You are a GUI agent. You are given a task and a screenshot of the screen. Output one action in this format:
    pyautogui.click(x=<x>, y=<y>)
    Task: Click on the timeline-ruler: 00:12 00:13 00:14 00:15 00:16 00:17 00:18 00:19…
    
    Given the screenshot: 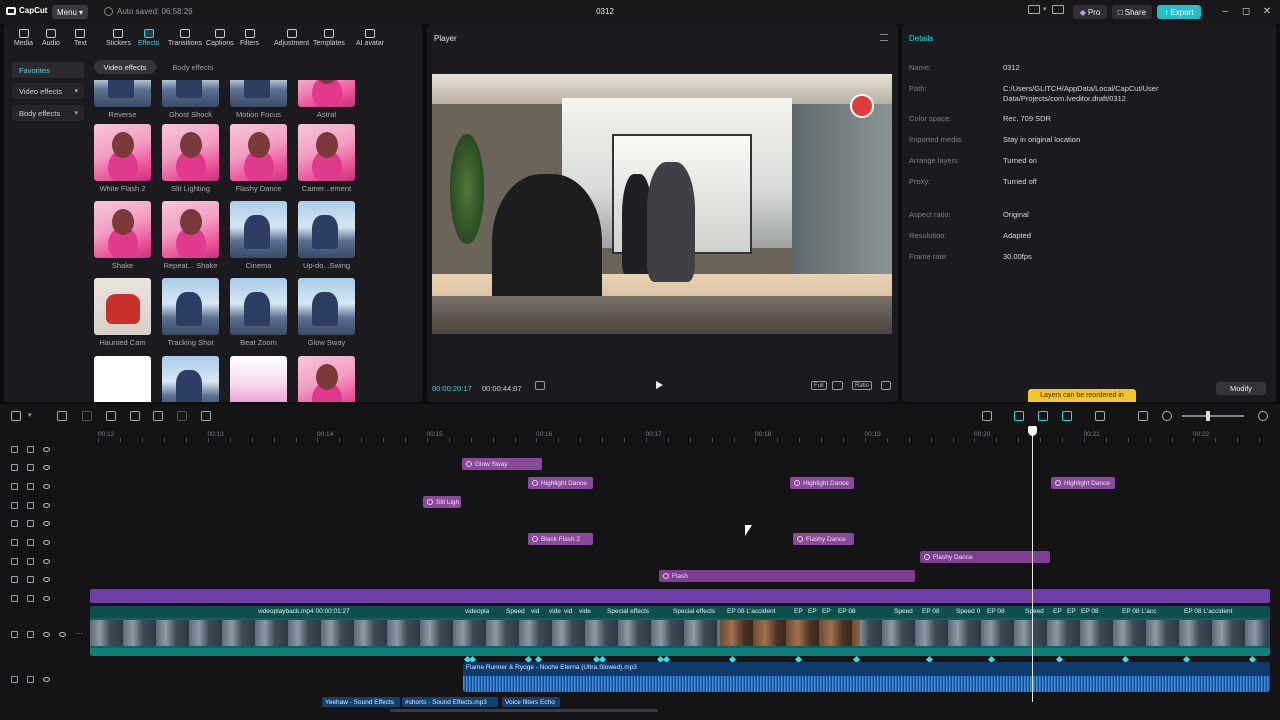 What is the action you would take?
    pyautogui.click(x=685, y=435)
    